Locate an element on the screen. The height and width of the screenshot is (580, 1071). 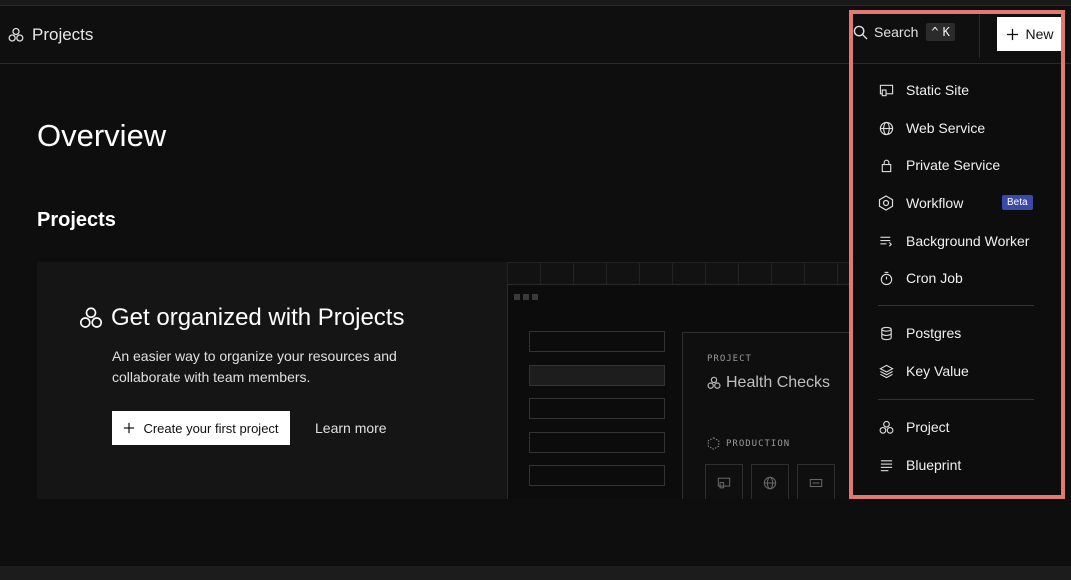
menu-item-key-value: Key Value is located at coordinates (957, 371).